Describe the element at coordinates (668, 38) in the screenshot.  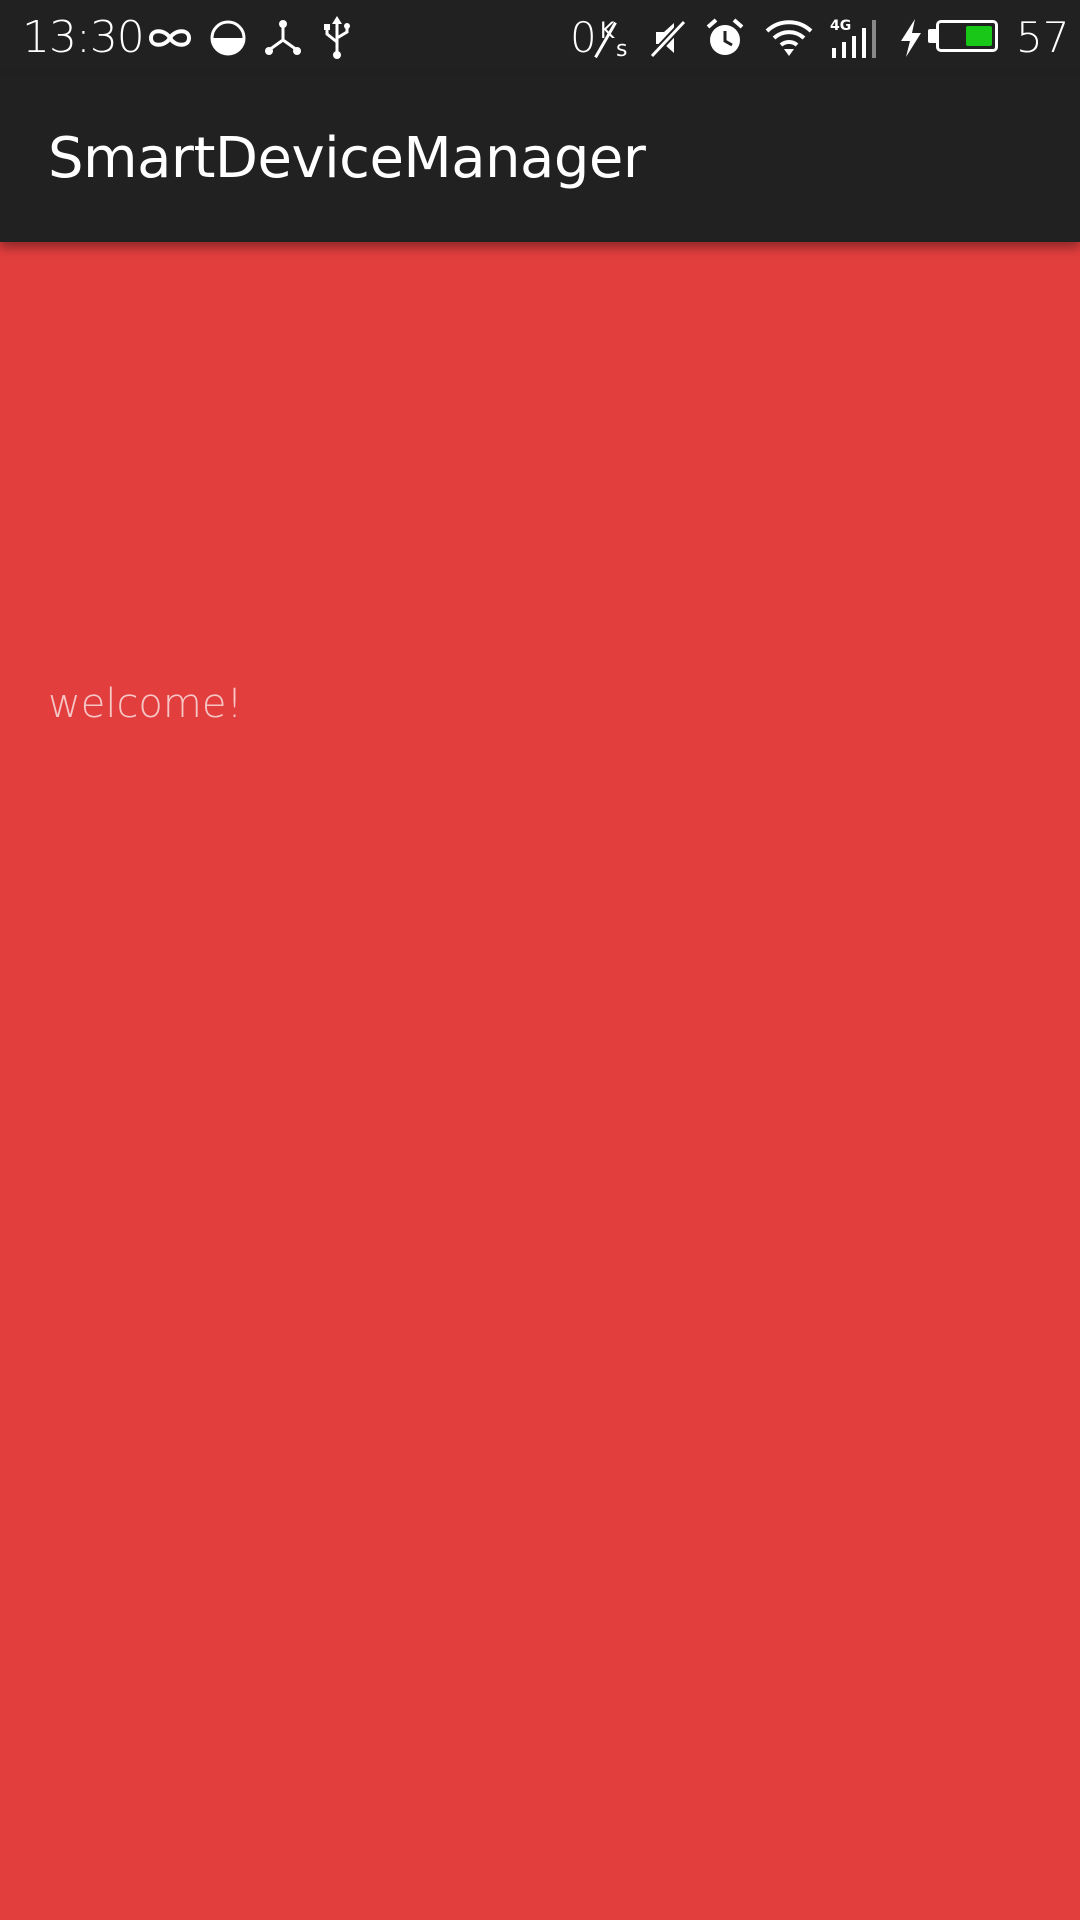
I see `mute-icon` at that location.